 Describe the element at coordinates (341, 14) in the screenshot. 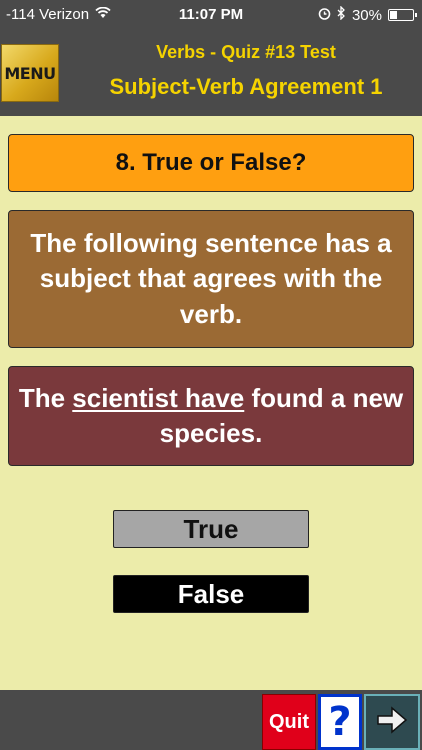

I see `bluetooth-icon` at that location.